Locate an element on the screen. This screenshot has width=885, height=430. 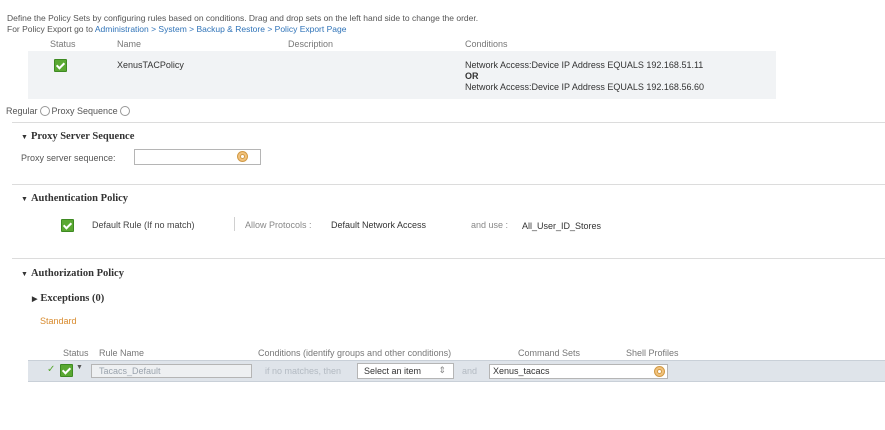
auth-rule-name: Default Rule (If no match) is located at coordinates (143, 225).